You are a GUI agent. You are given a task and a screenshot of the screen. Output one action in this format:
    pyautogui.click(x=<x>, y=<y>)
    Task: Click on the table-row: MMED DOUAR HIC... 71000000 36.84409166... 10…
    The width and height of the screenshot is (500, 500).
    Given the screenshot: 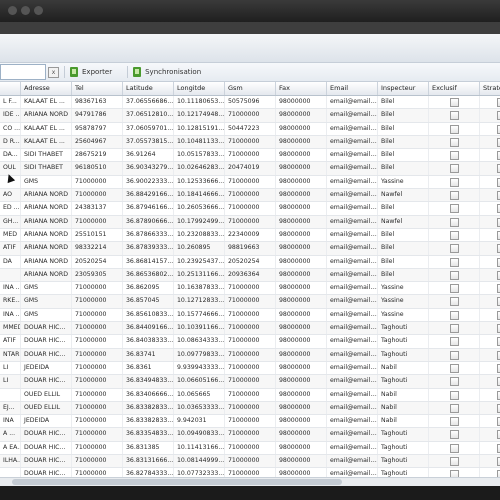 What is the action you would take?
    pyautogui.click(x=250, y=329)
    